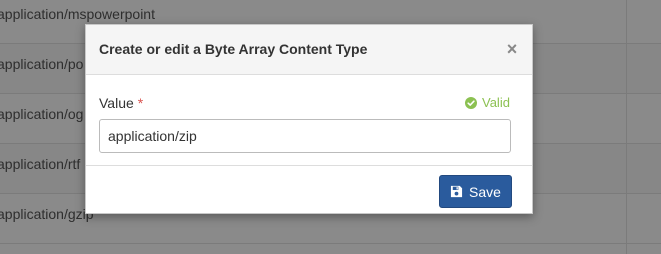 The image size is (661, 254). What do you see at coordinates (116, 103) in the screenshot?
I see `value-label-text: Value` at bounding box center [116, 103].